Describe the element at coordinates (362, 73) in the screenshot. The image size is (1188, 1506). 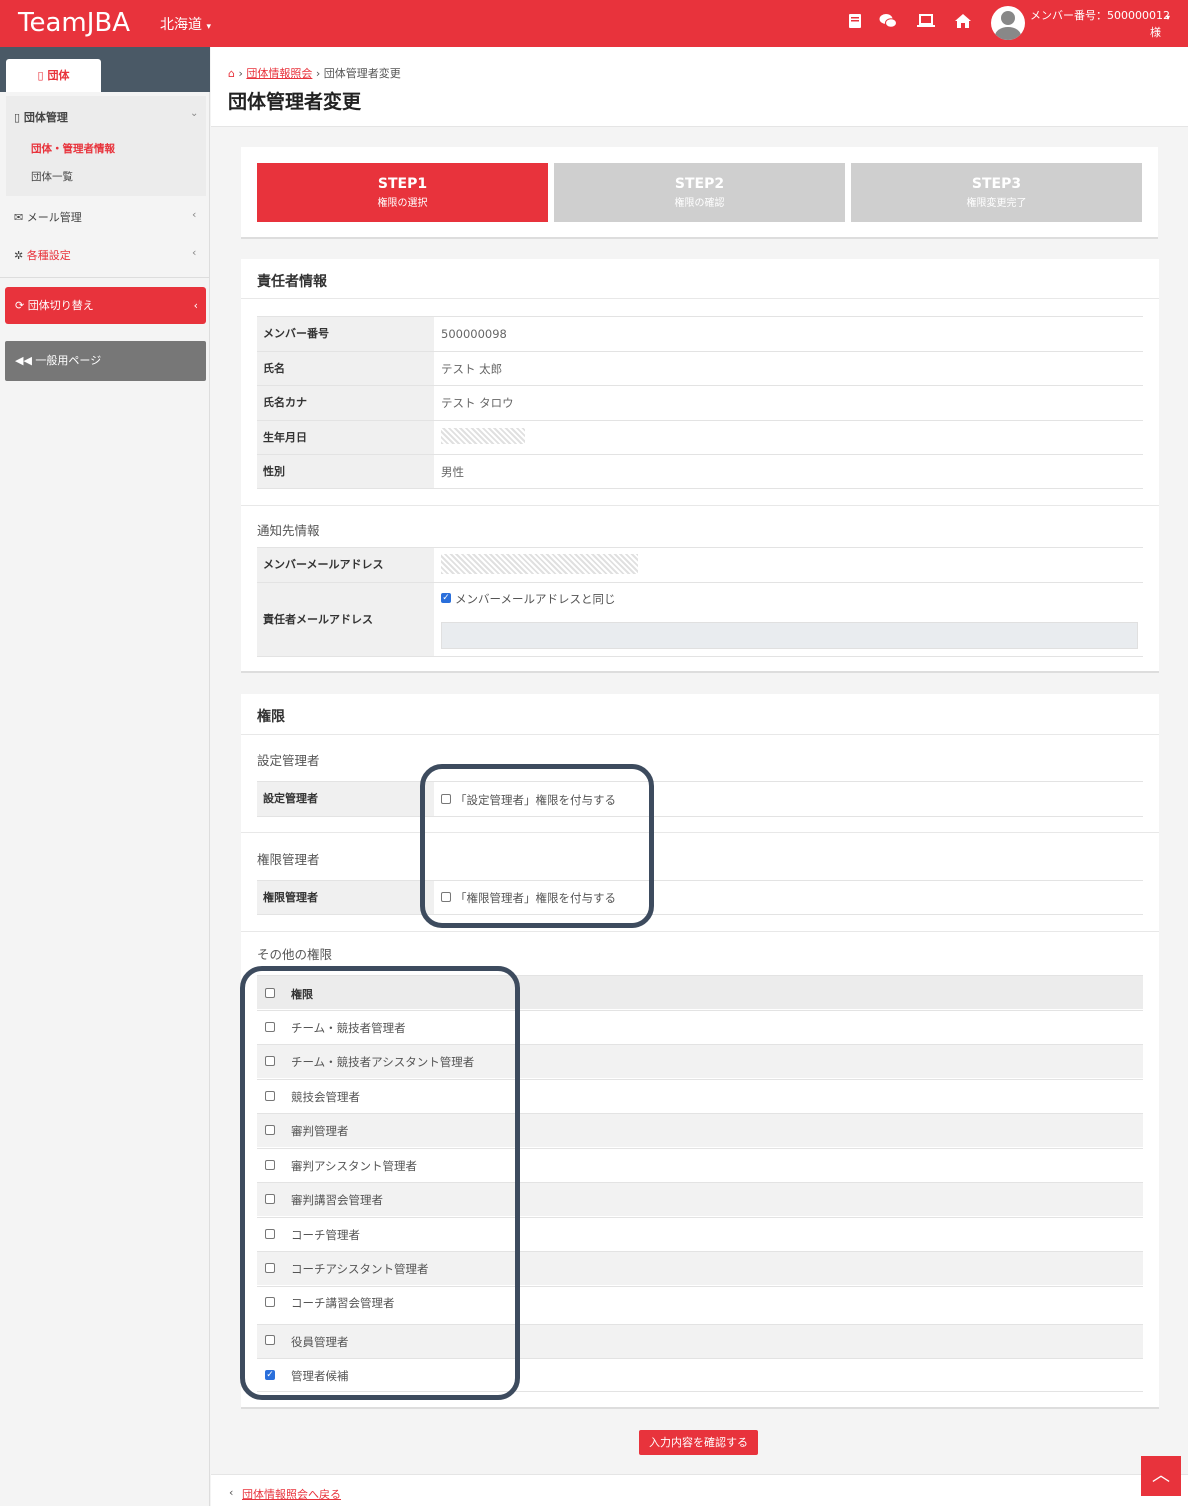
I see `breadcrumb-current: 団体管理者変更` at that location.